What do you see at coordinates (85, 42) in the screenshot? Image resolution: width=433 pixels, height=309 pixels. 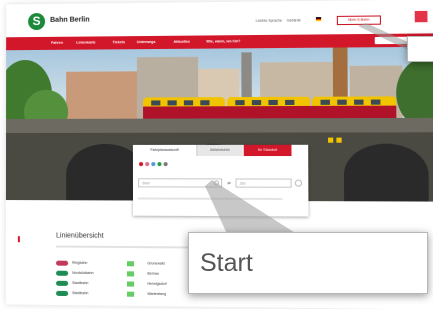 I see `nav-item-linienkarte: Linienkarte` at bounding box center [85, 42].